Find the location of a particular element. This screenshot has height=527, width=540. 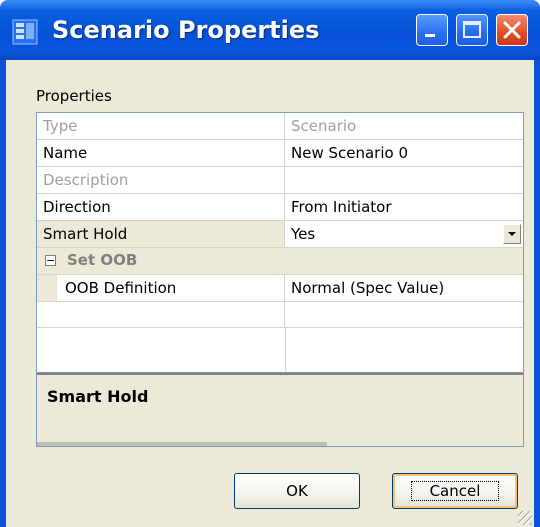

property-name: Direction is located at coordinates (161, 207).